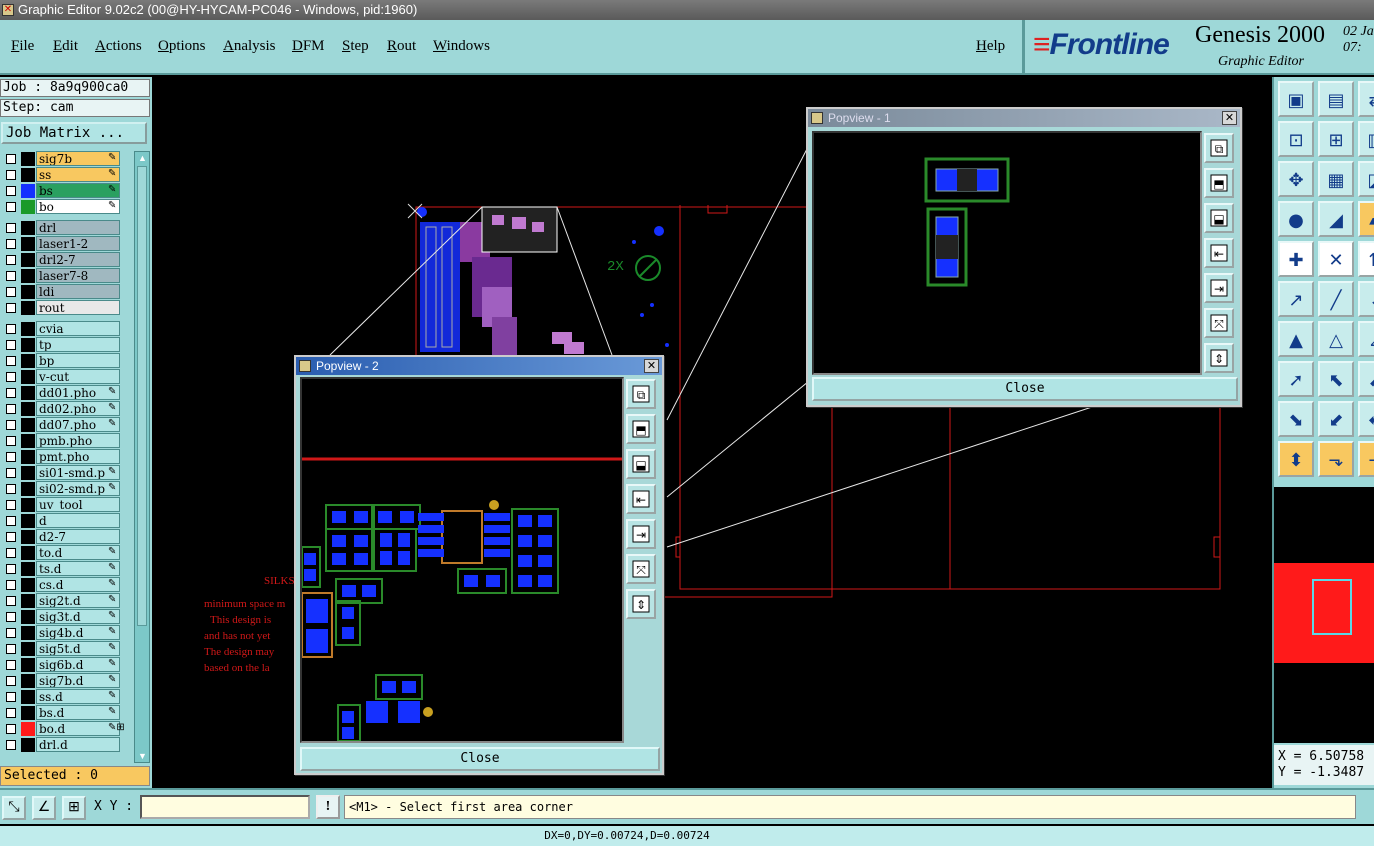  Describe the element at coordinates (66, 441) in the screenshot. I see `layer-row: pmb.pho` at that location.